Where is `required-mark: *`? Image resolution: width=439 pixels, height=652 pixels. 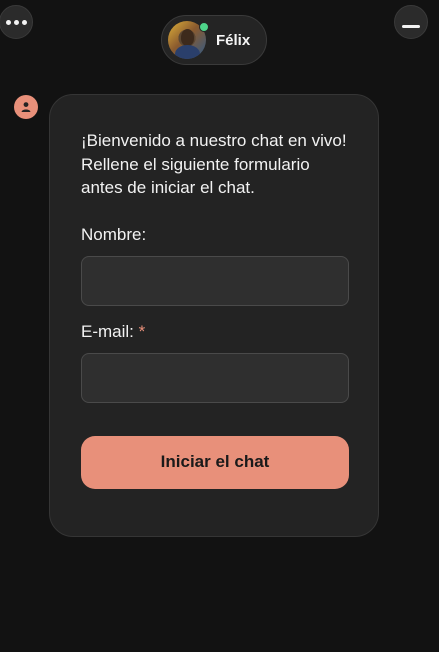 required-mark: * is located at coordinates (142, 331).